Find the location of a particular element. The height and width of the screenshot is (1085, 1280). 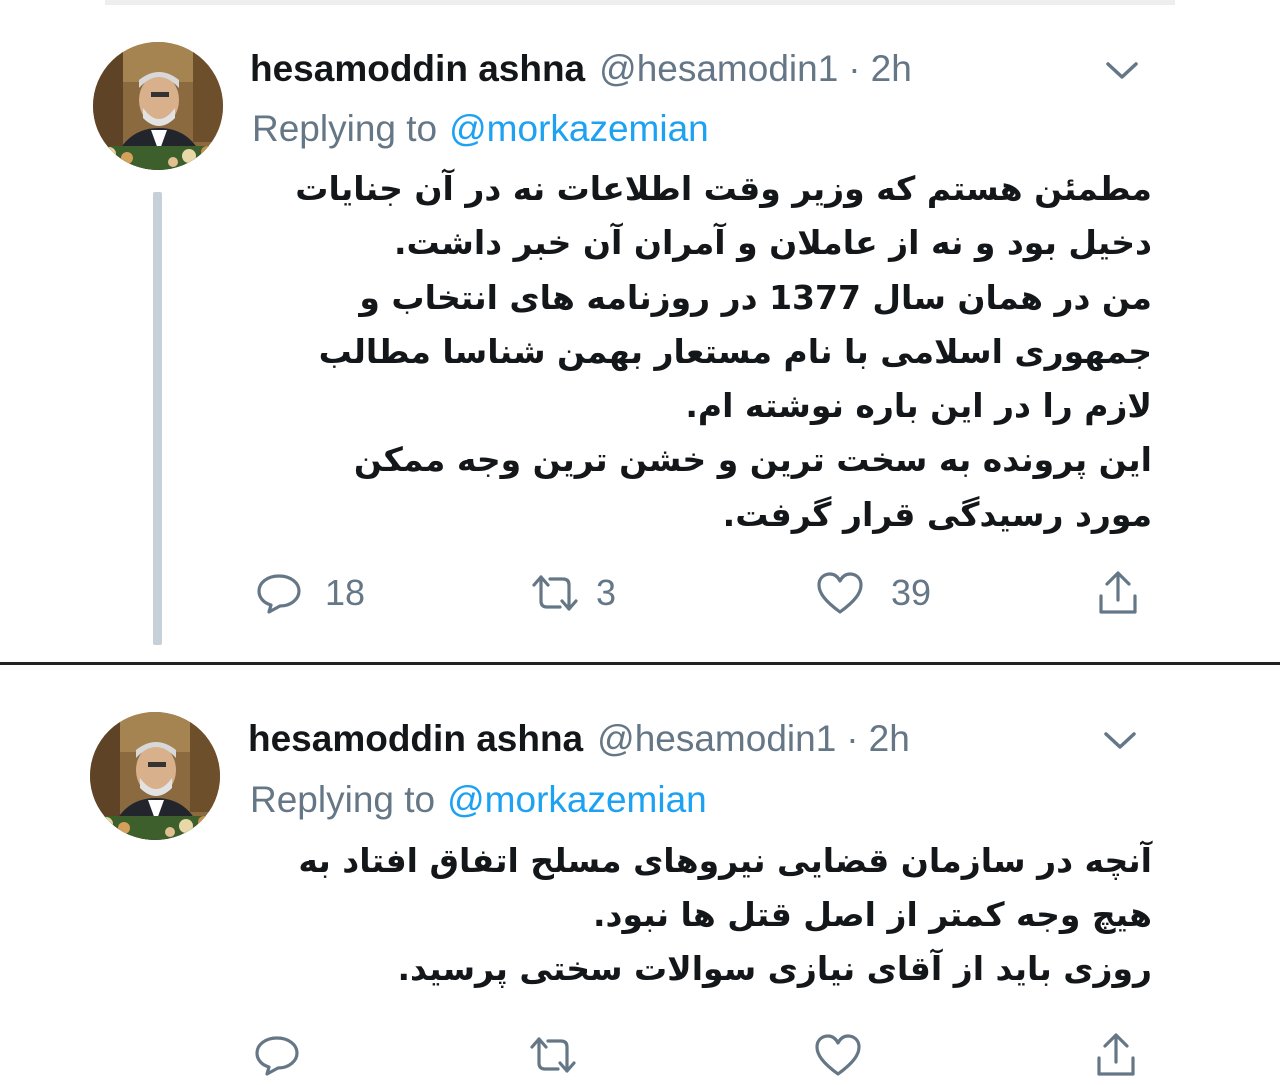

tweet-text-line: هیچ وجه کمتر از اصل قتل ها نبود. is located at coordinates (872, 914).